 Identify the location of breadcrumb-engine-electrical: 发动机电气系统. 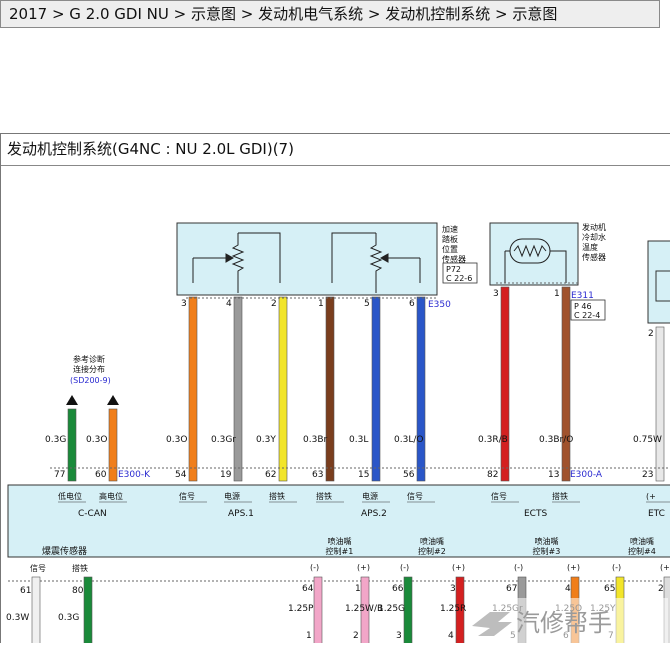
(310, 14).